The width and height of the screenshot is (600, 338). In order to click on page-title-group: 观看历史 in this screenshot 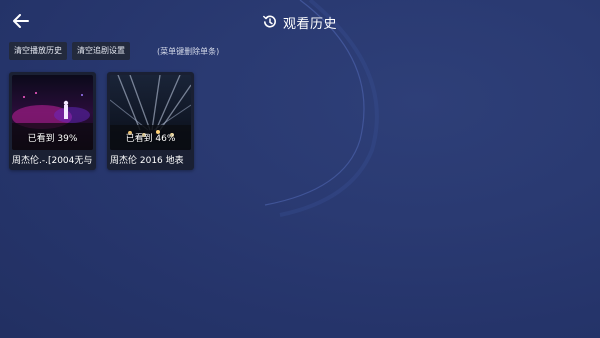, I will do `click(300, 22)`.